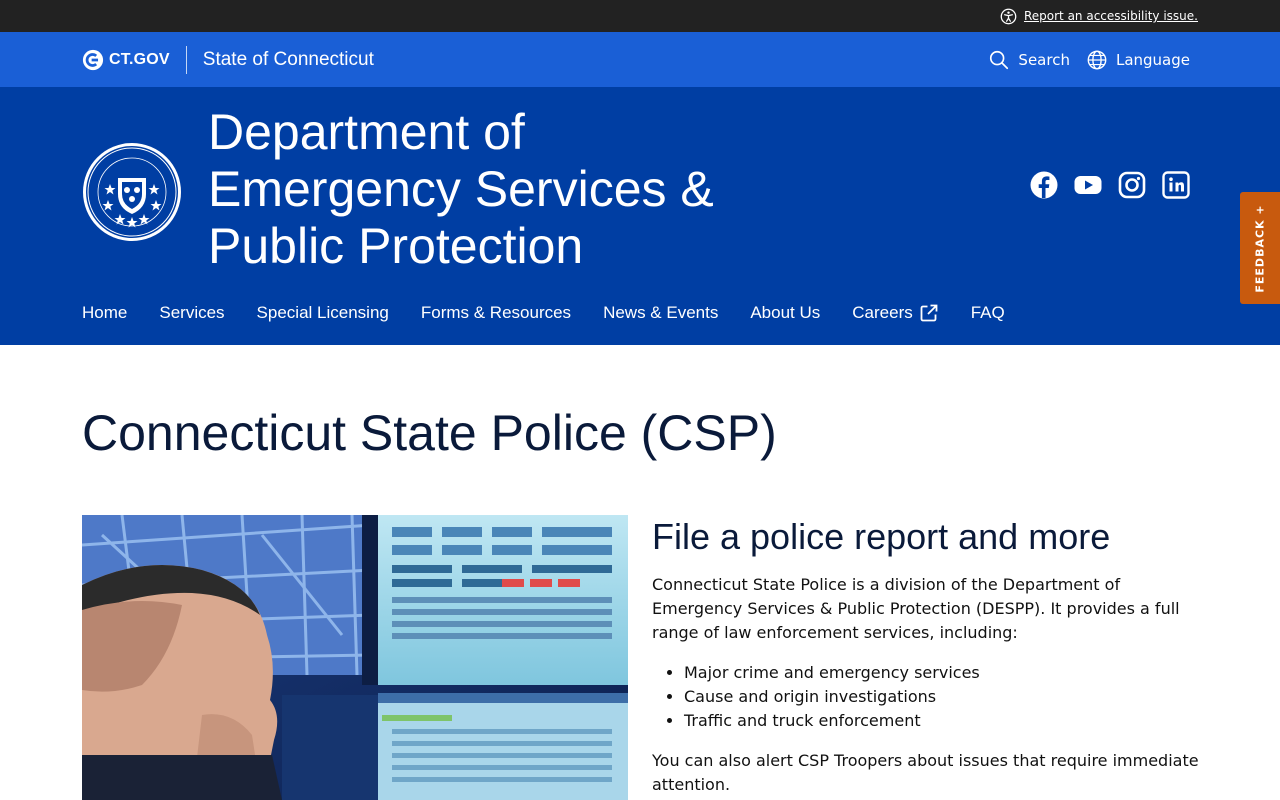  I want to click on accessibility-icon, so click(1008, 16).